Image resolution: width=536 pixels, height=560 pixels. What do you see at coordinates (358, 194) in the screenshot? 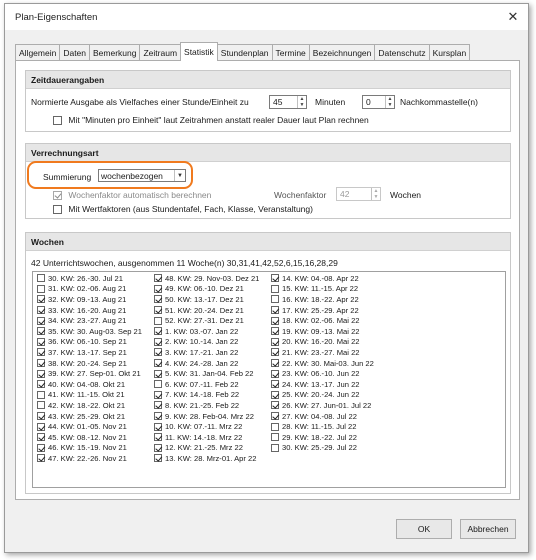
I see `wochenfaktor-stepper: 42 ▲ ▼` at bounding box center [358, 194].